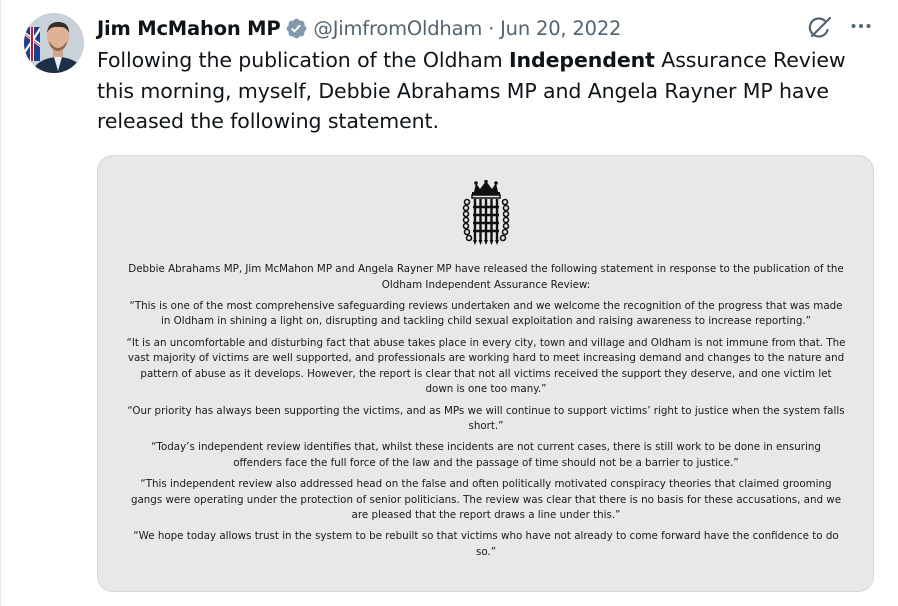 The height and width of the screenshot is (606, 898). What do you see at coordinates (189, 28) in the screenshot?
I see `author-name: Jim McMahon MP` at bounding box center [189, 28].